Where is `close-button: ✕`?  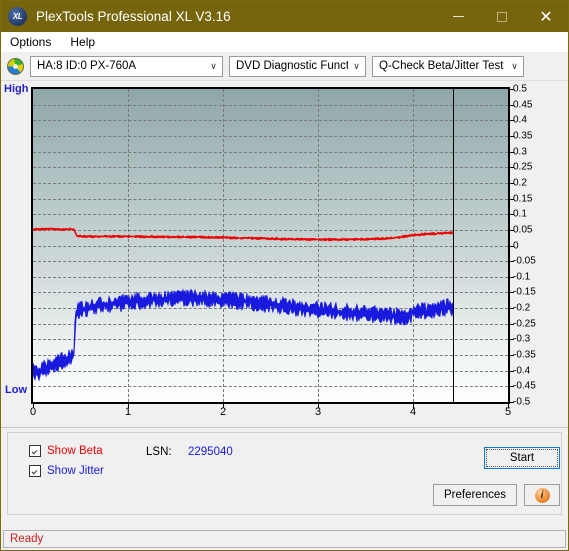
close-button: ✕ is located at coordinates (546, 16).